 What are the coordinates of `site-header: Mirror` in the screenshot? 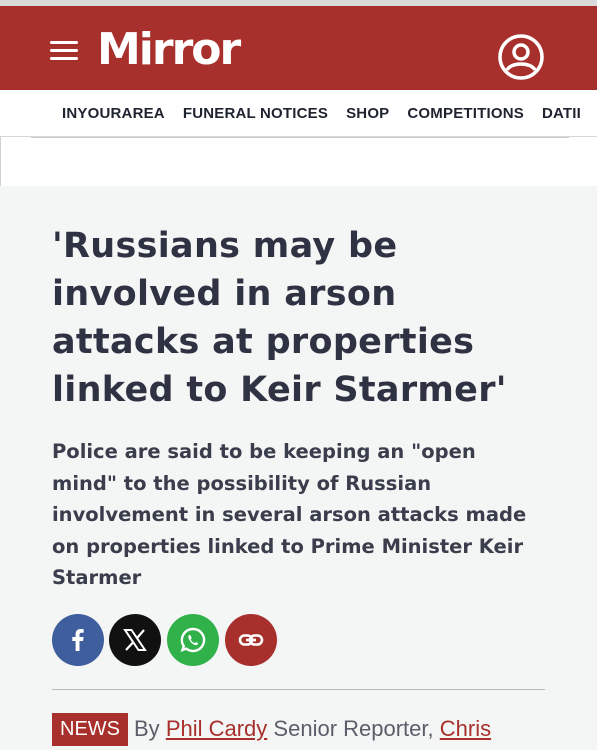 It's located at (298, 45).